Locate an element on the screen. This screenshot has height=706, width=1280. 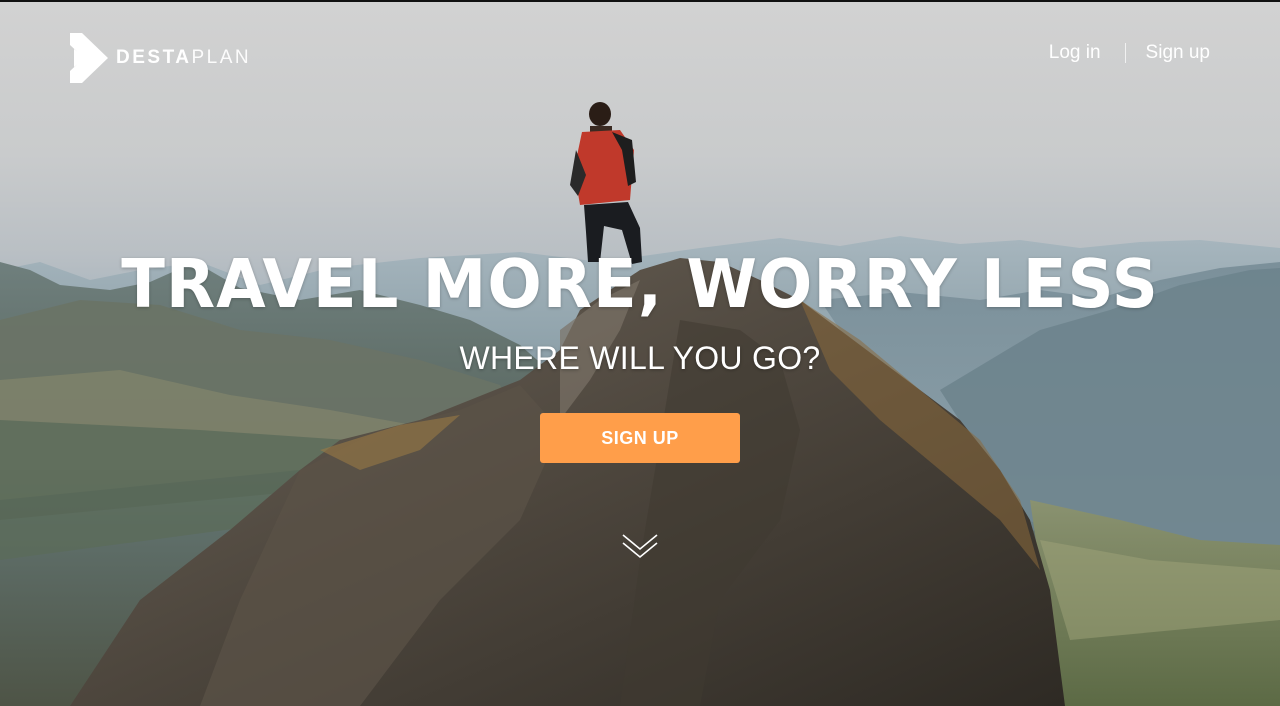
chevron-double-down-icon is located at coordinates (640, 546).